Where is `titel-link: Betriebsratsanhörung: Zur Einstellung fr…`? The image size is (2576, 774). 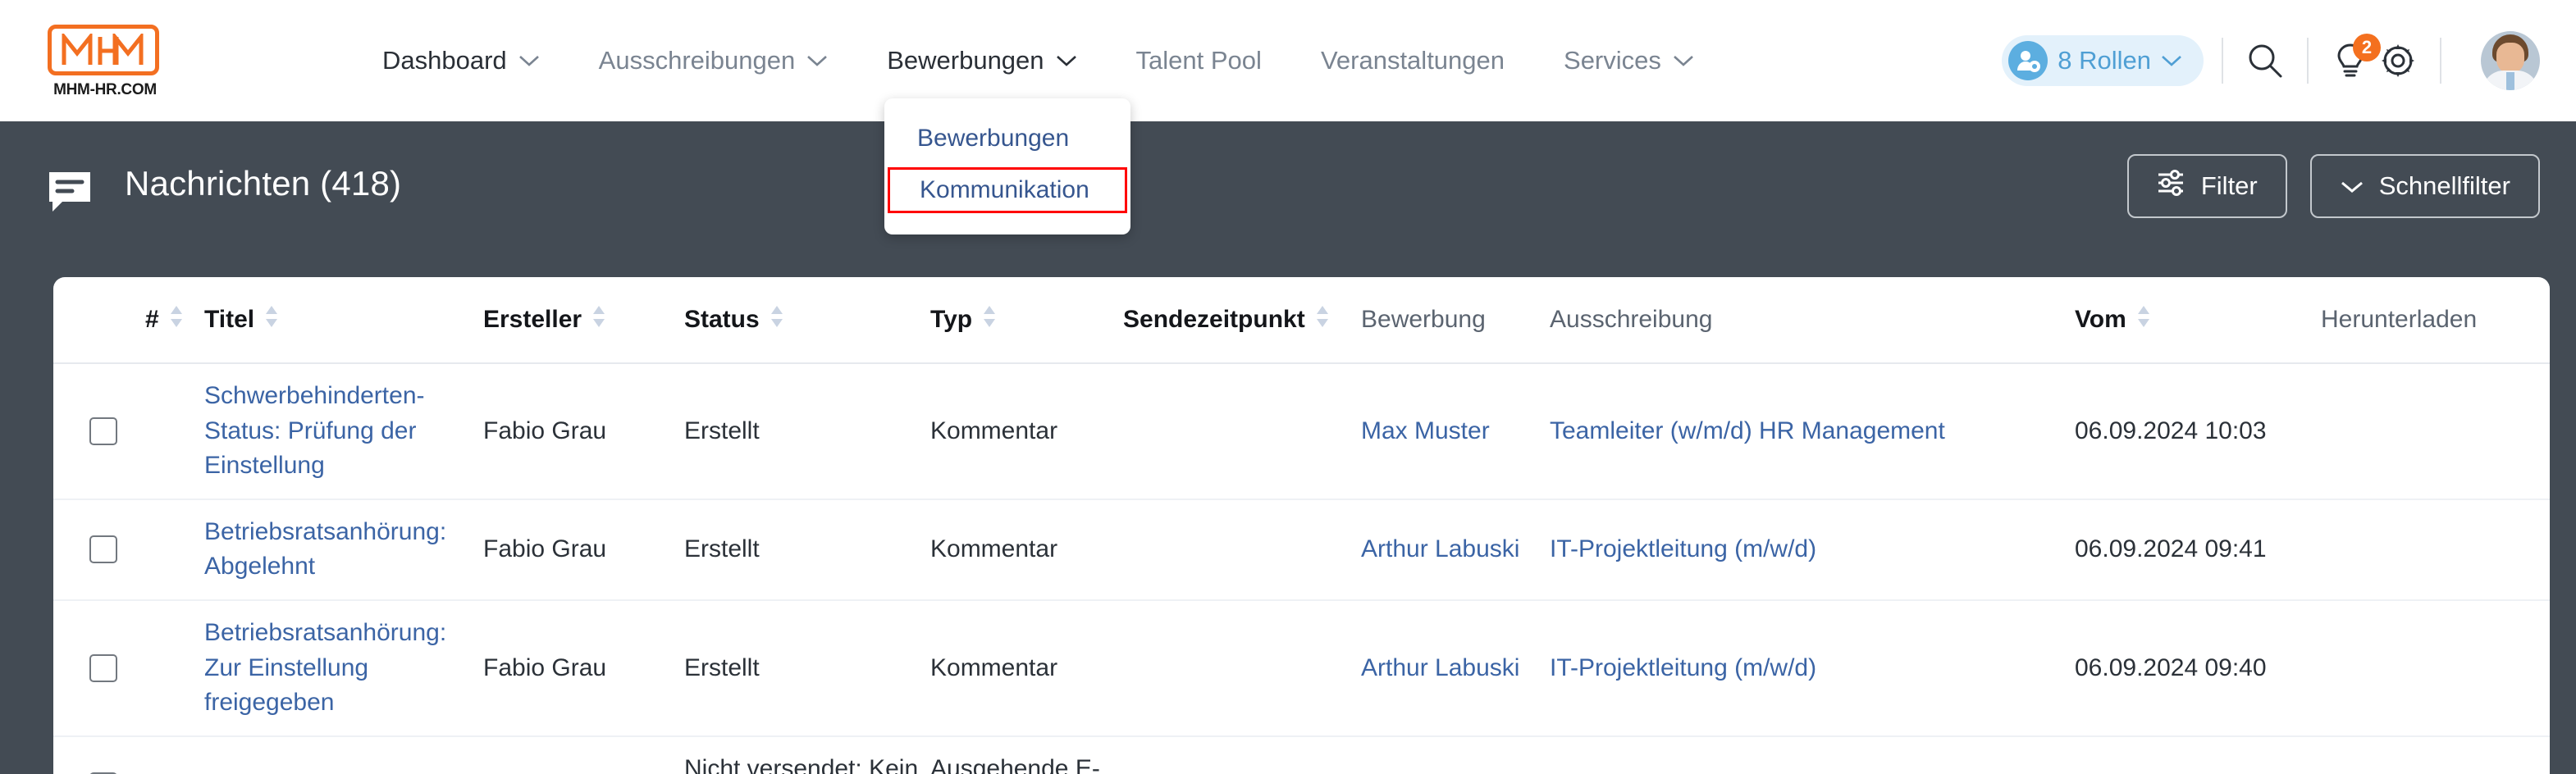
titel-link: Betriebsratsanhörung: Zur Einstellung fr… is located at coordinates (325, 667).